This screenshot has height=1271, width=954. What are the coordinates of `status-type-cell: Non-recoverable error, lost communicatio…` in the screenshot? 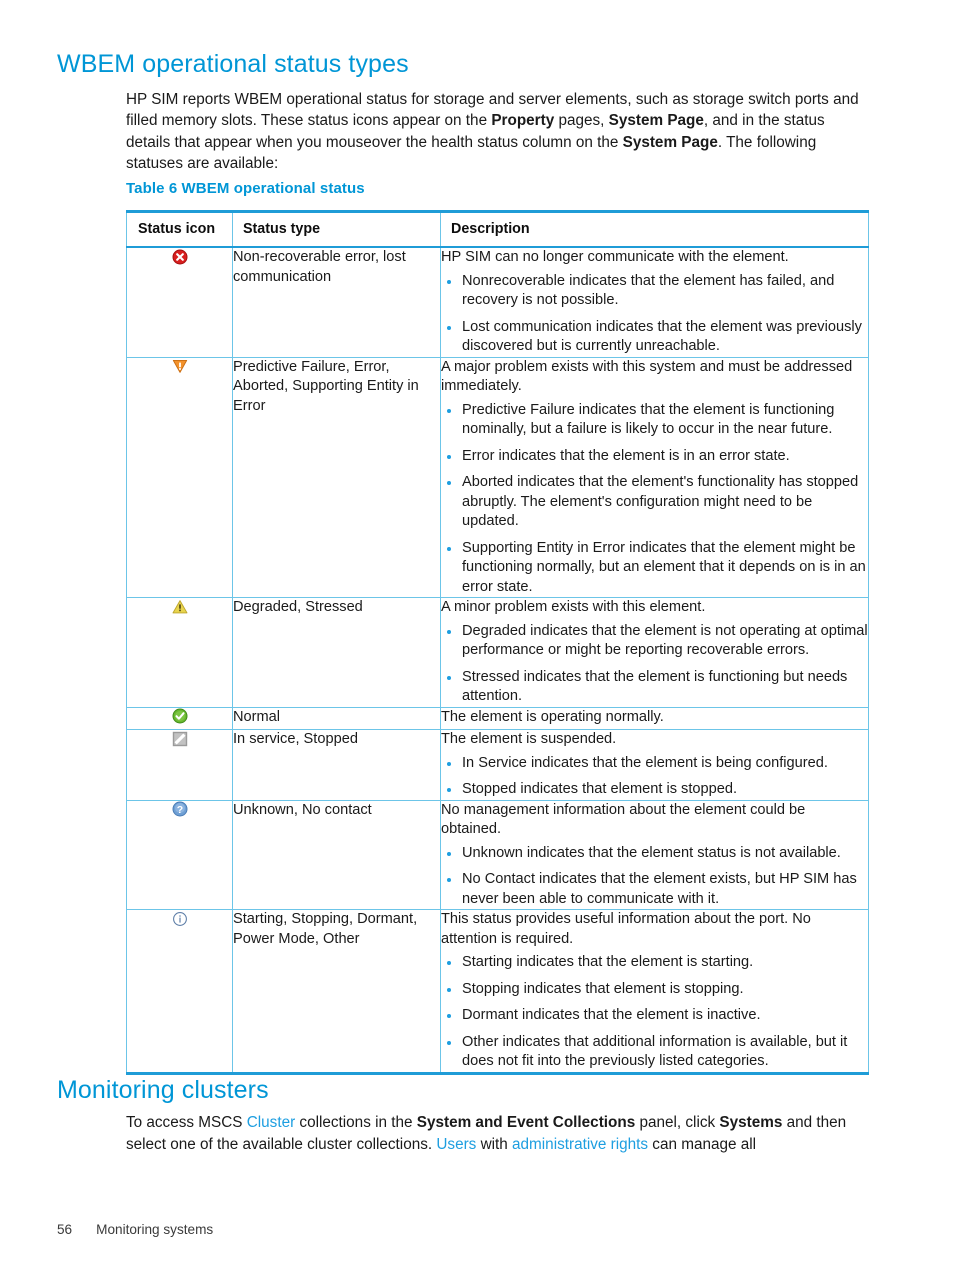 It's located at (336, 302).